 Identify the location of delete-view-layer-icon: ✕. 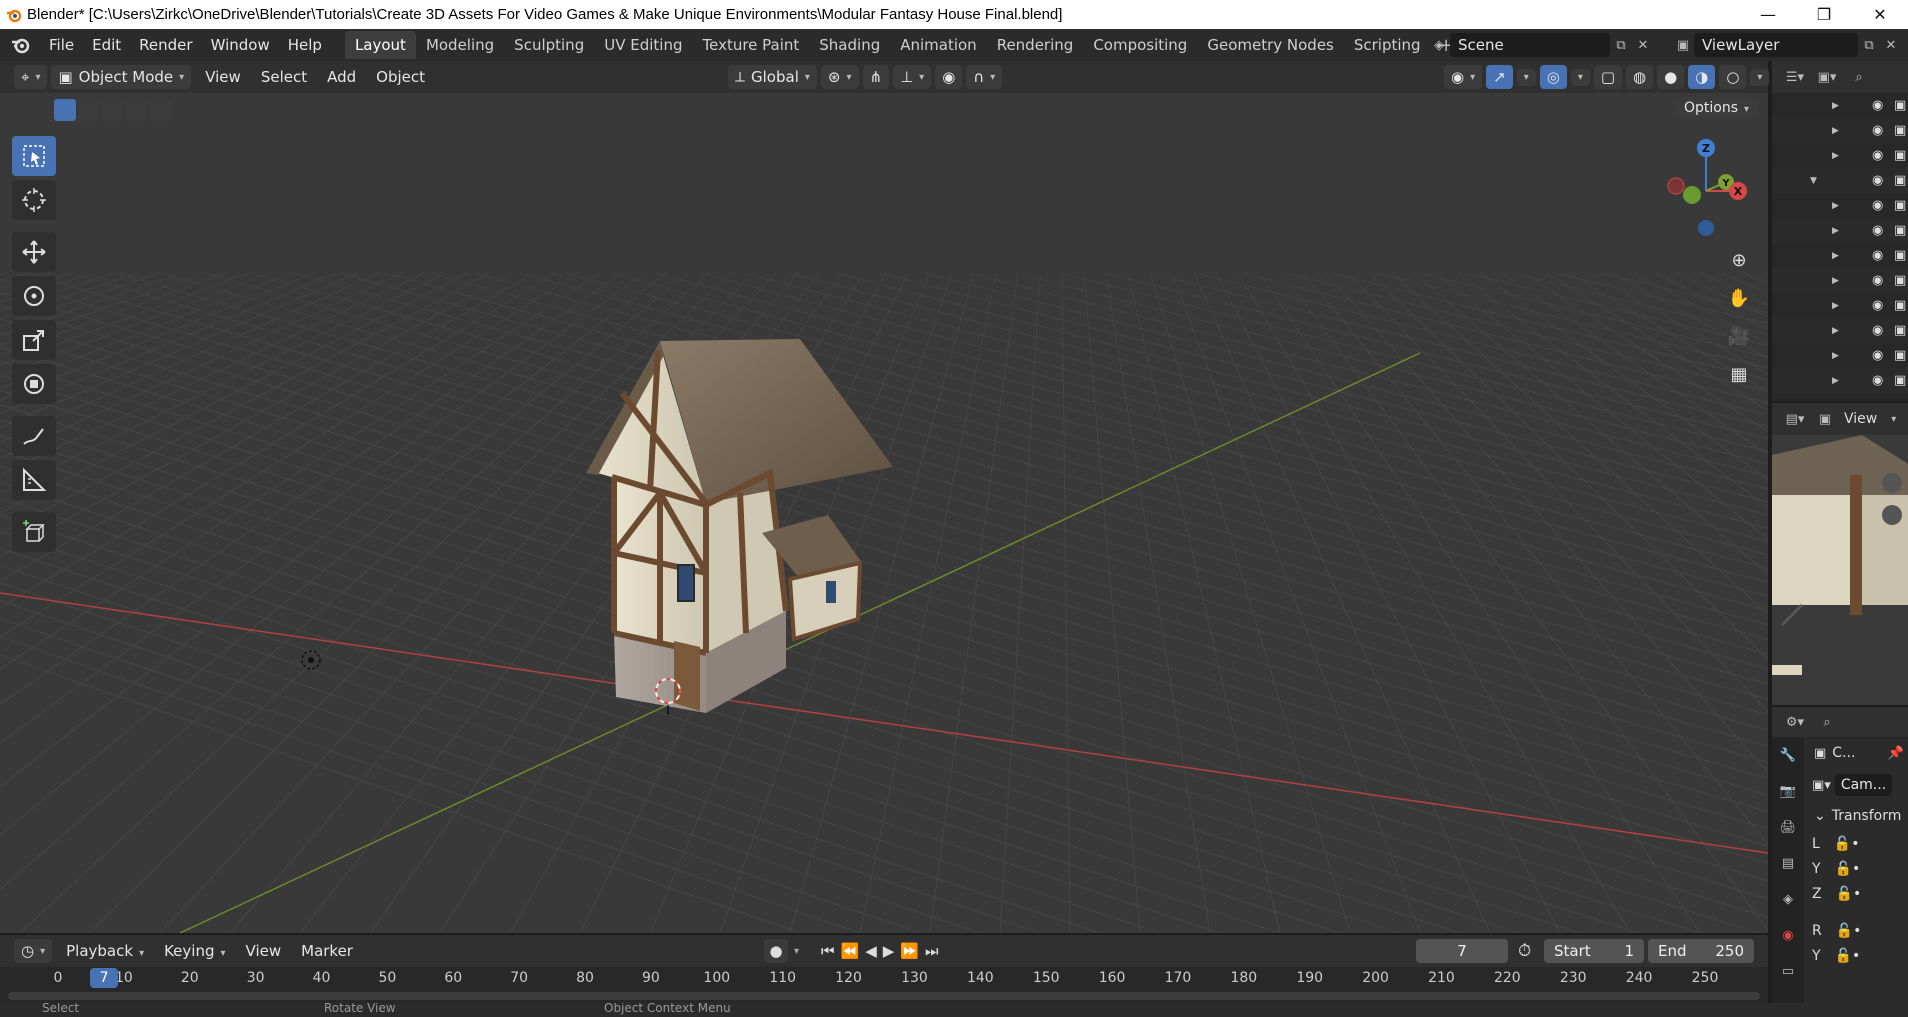
(1891, 45).